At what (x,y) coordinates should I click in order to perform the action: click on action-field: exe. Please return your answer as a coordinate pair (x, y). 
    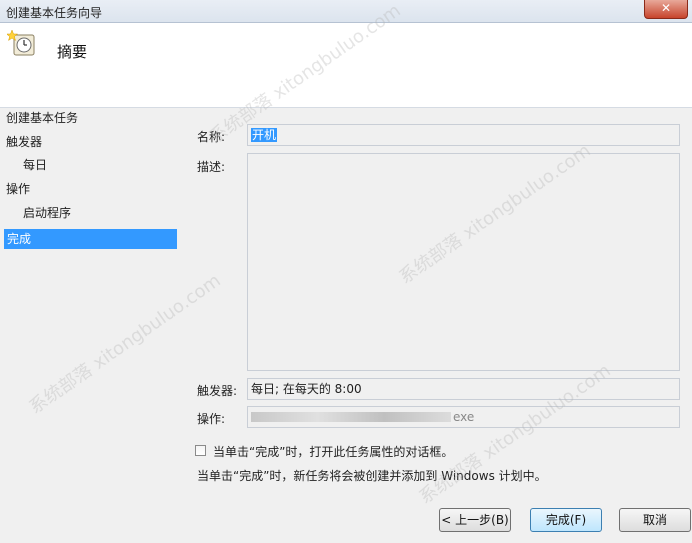
    Looking at the image, I should click on (463, 417).